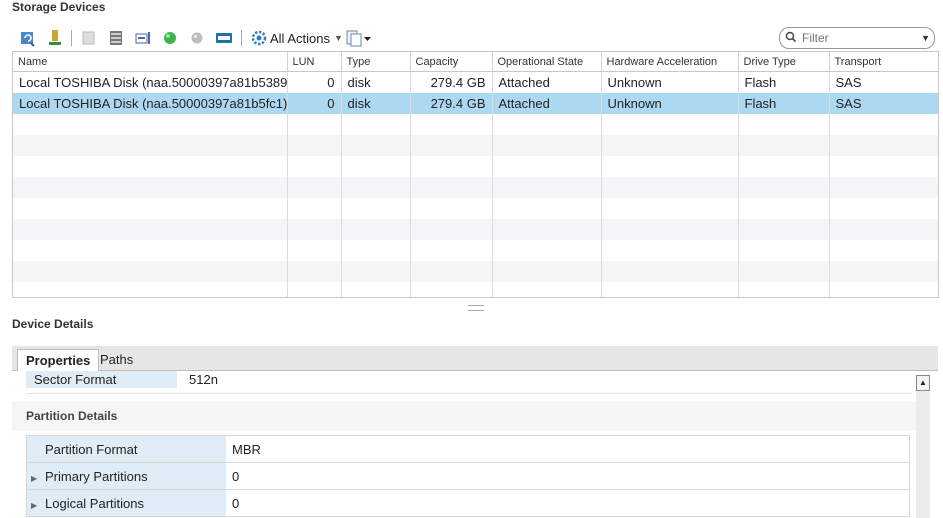  Describe the element at coordinates (883, 62) in the screenshot. I see `column-header-transport: Transport` at that location.